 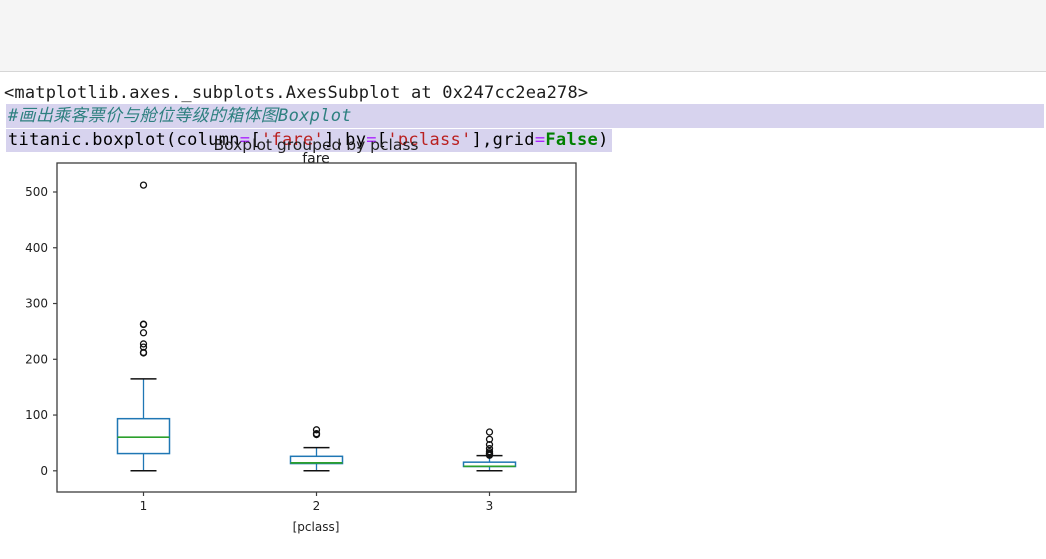 I want to click on y-tick-label: 200, so click(x=36, y=359).